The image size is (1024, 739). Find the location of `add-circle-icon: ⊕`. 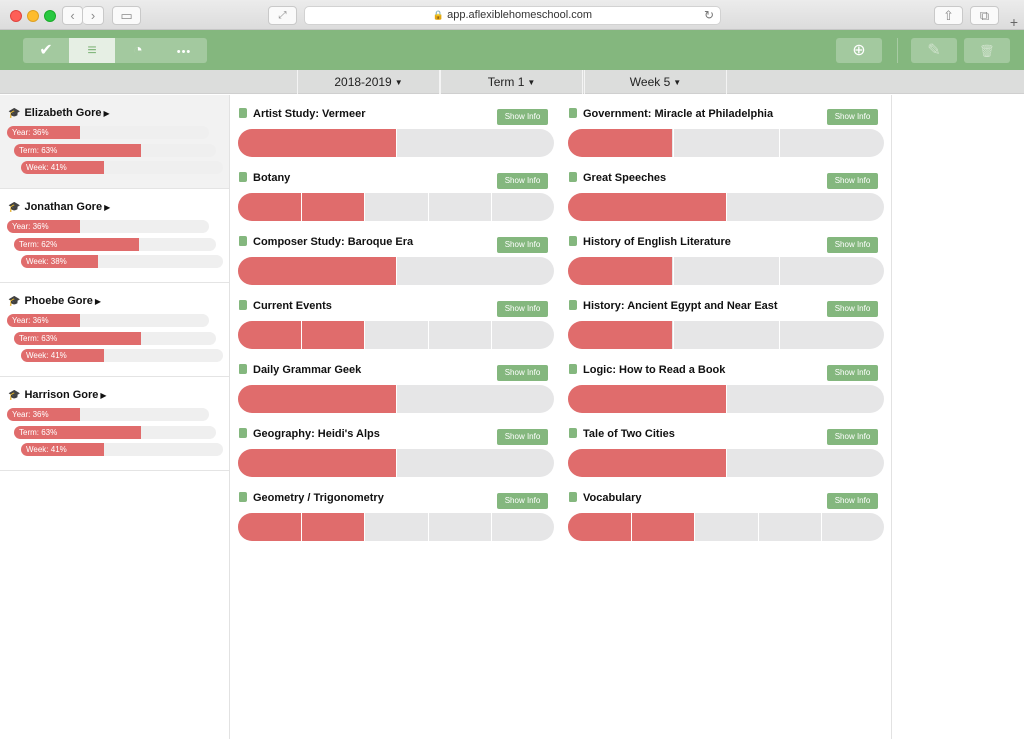

add-circle-icon: ⊕ is located at coordinates (859, 50).